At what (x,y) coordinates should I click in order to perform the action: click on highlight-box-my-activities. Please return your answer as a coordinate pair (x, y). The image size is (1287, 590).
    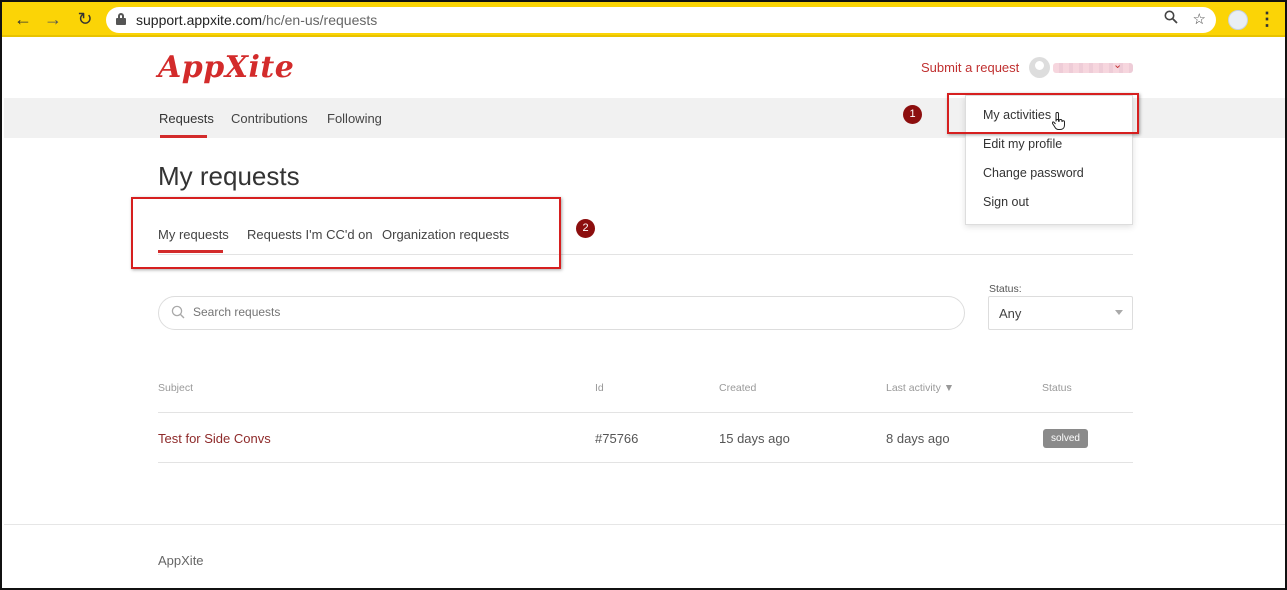
    Looking at the image, I should click on (1043, 113).